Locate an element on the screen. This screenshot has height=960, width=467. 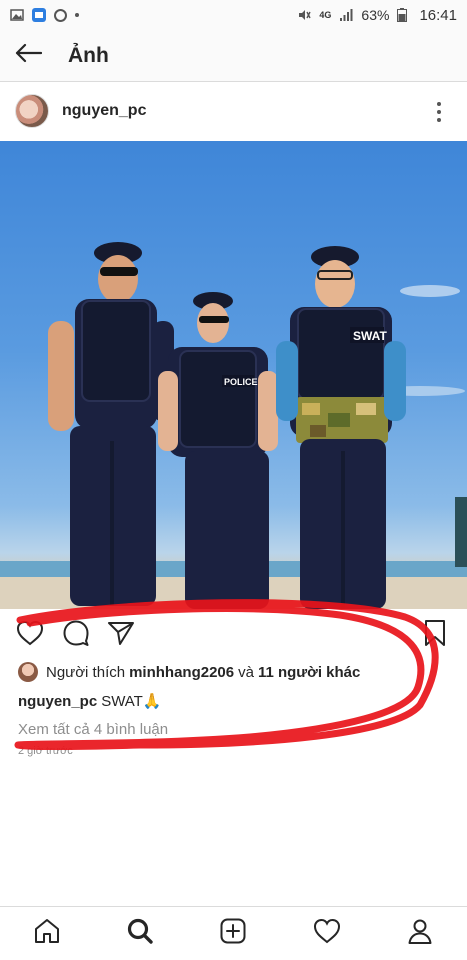
post-actions is located at coordinates (233, 635).